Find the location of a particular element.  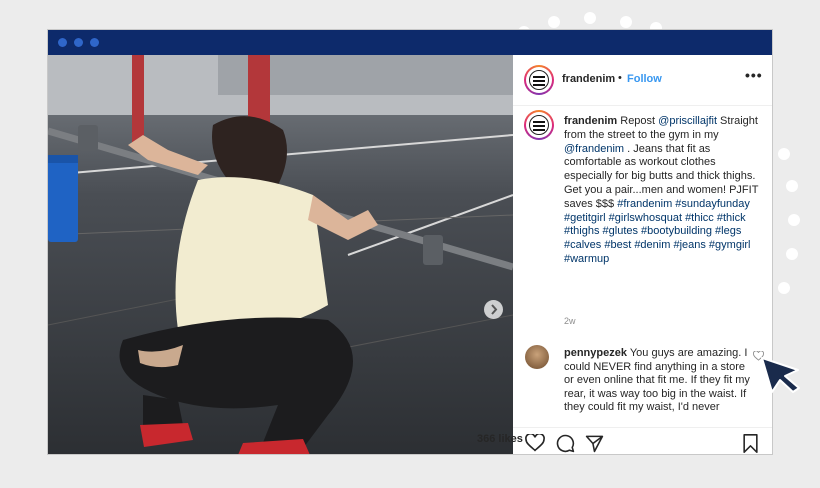

follow-button: Follow is located at coordinates (644, 79).